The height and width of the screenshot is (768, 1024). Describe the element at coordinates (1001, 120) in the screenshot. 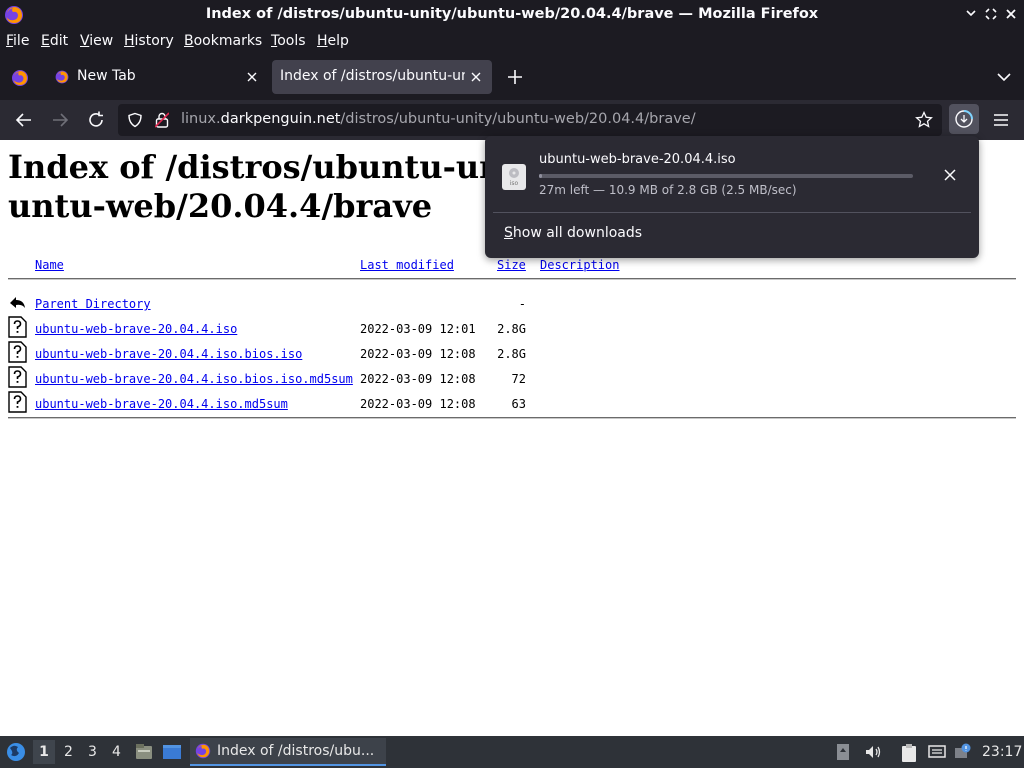

I see `hamburger-menu-icon` at that location.